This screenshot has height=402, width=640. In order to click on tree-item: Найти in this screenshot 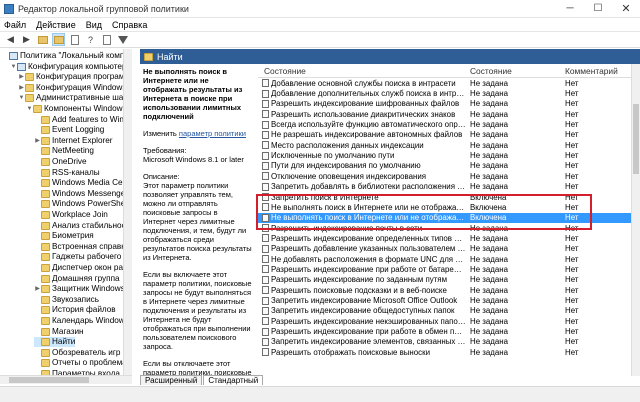, I will do `click(55, 342)`.